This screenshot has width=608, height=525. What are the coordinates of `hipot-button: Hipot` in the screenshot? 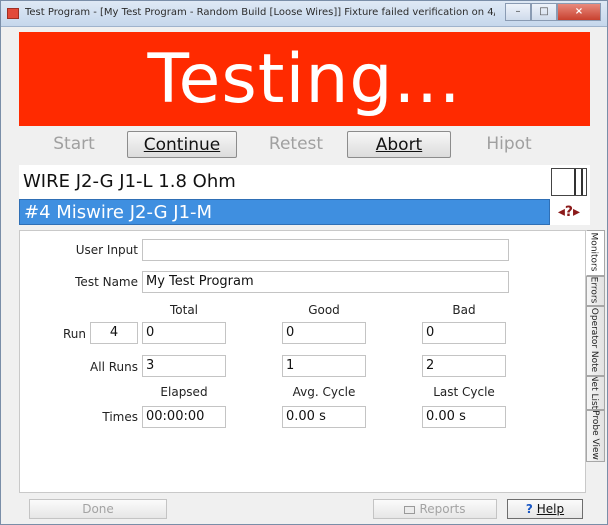 It's located at (509, 144).